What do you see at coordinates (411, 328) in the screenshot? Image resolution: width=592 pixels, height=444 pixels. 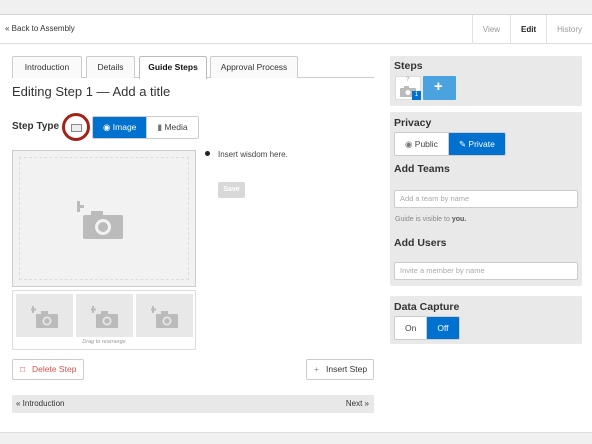 I see `data-capture-on-button: On` at bounding box center [411, 328].